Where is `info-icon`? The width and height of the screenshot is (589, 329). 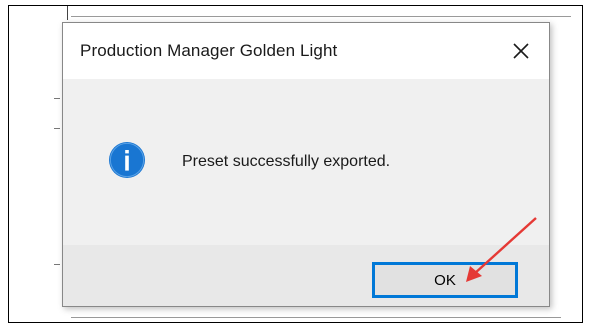 info-icon is located at coordinates (127, 160).